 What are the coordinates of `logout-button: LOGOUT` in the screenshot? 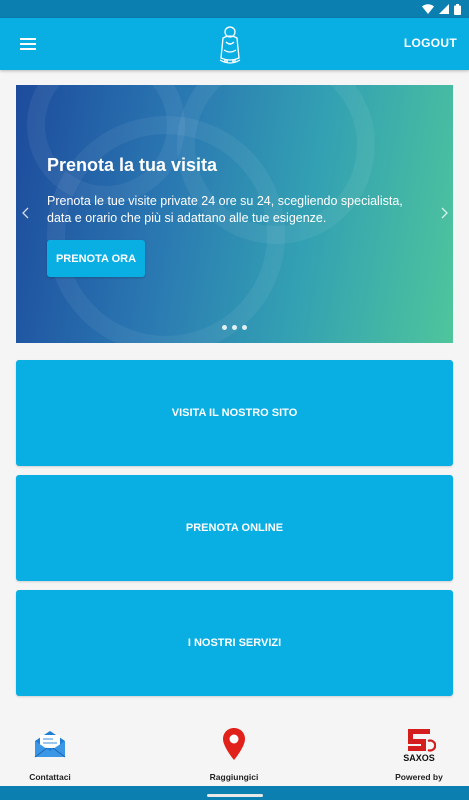 It's located at (430, 43).